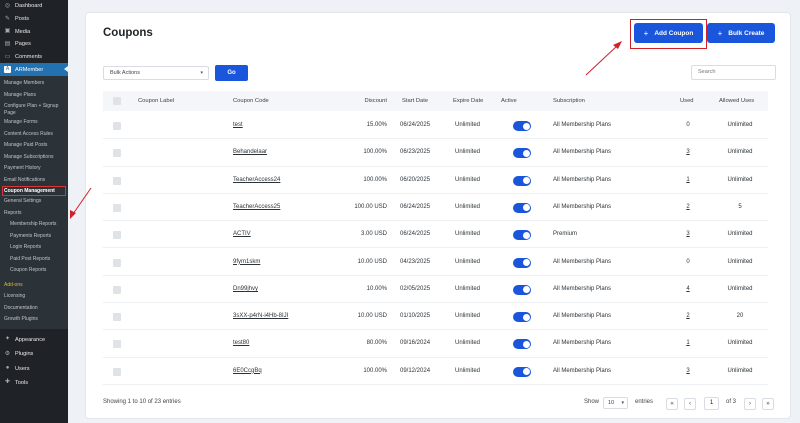 This screenshot has height=423, width=800. I want to click on submenu-manage-plans: Manage Plans, so click(34, 96).